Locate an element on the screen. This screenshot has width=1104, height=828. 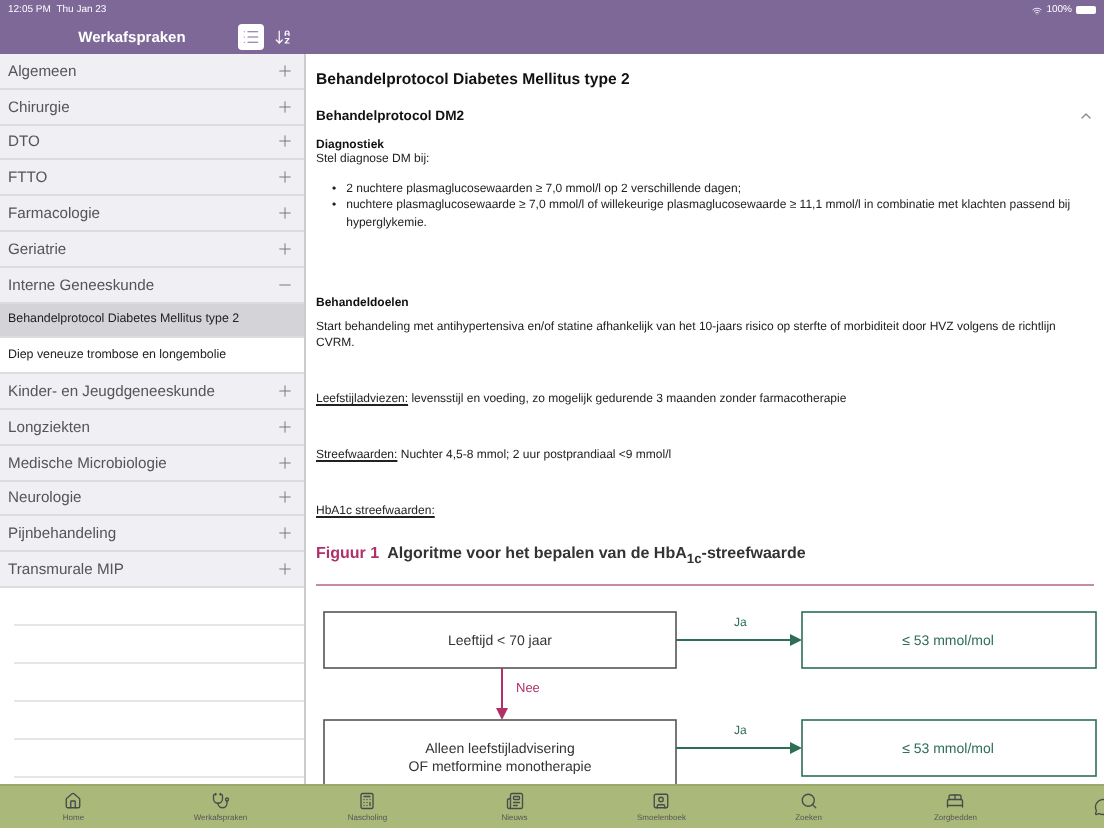
calculator-icon is located at coordinates (367, 801).